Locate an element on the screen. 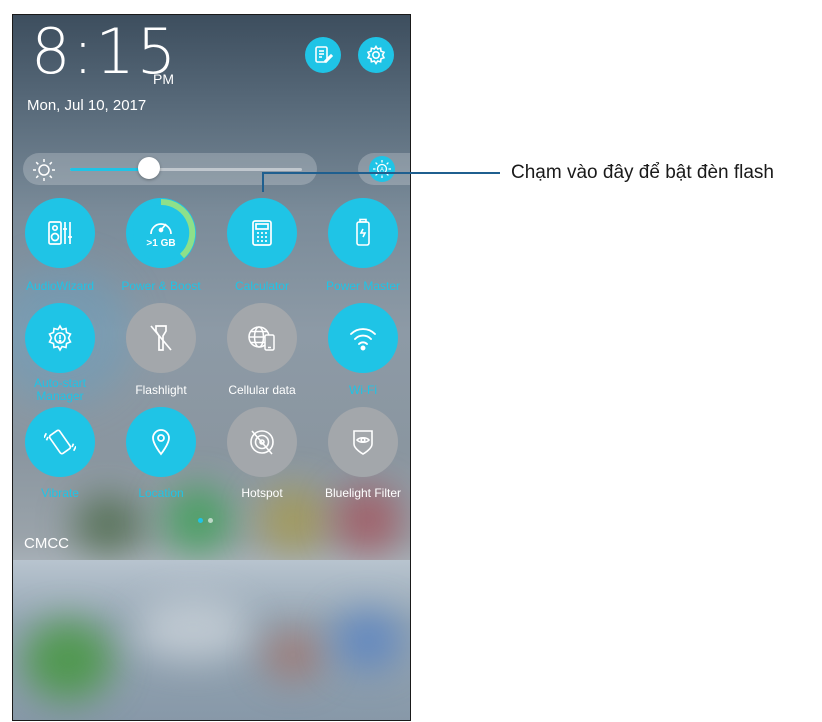  callout-pointer is located at coordinates (263, 182).